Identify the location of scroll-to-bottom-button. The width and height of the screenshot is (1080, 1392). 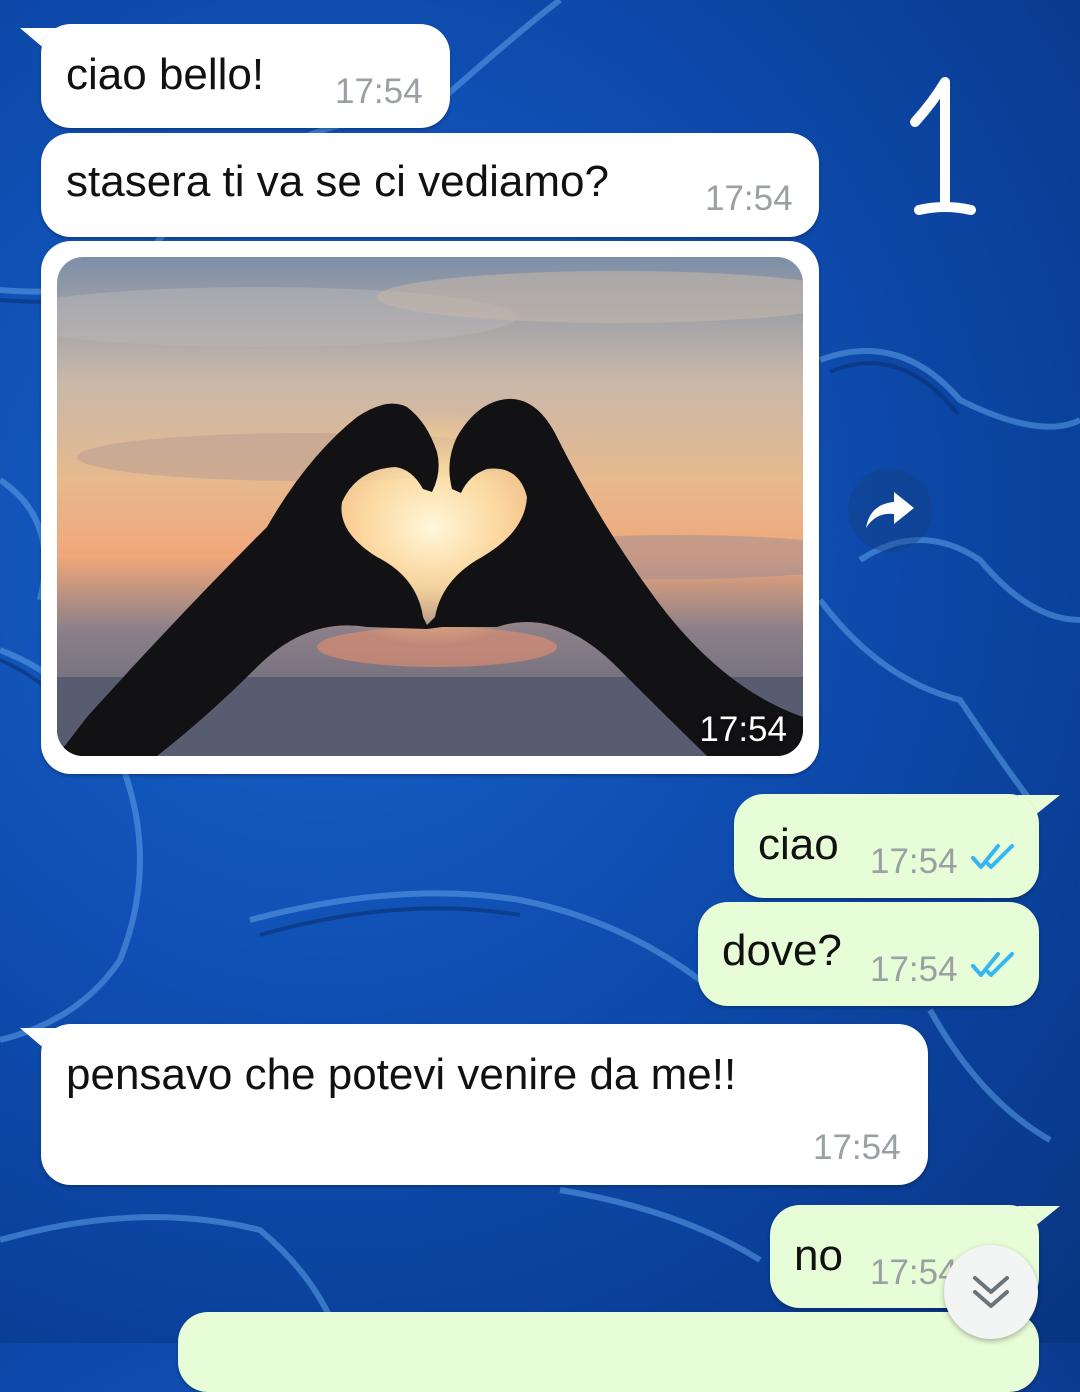
(991, 1292).